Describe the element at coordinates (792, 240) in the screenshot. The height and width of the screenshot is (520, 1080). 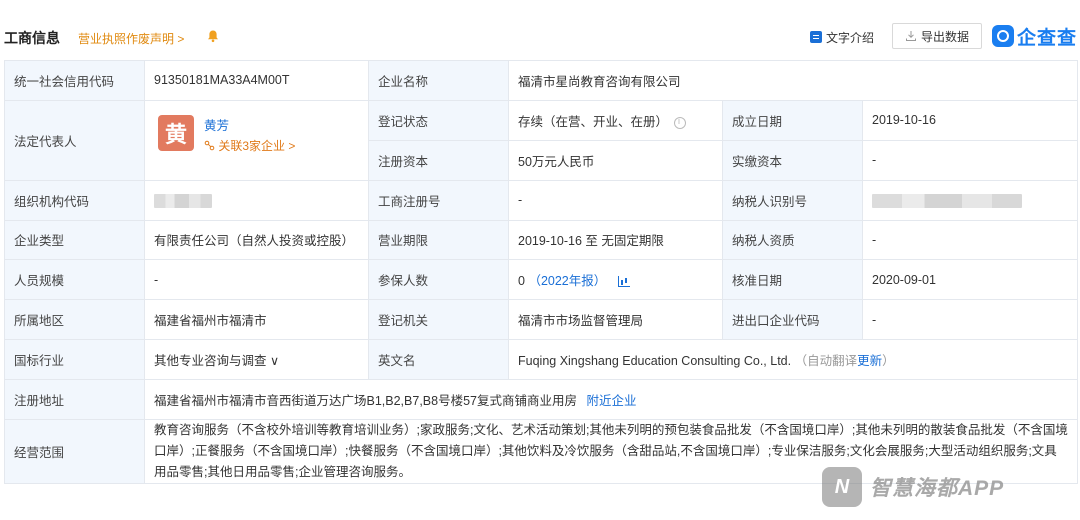
I see `taxpayer-qual-label: 纳税人资质` at that location.